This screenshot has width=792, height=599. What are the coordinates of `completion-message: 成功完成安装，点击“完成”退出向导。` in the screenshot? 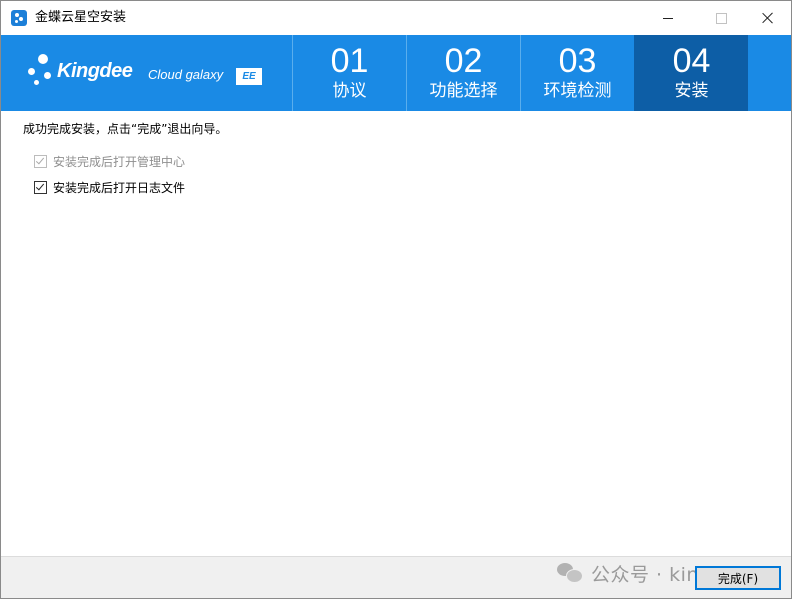 It's located at (125, 129).